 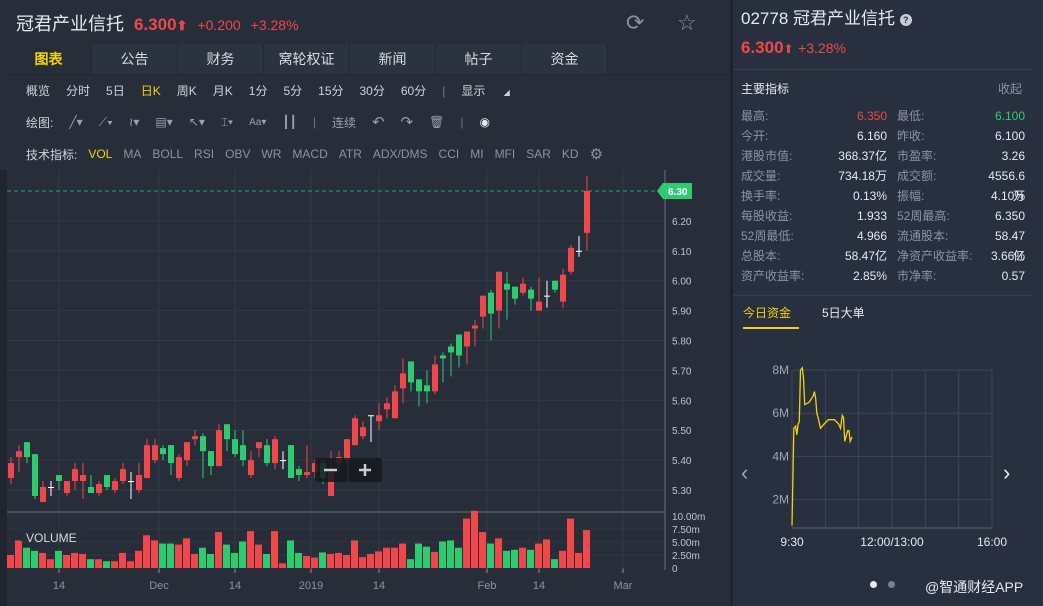 What do you see at coordinates (767, 312) in the screenshot?
I see `tab-today-funds: 今日资金` at bounding box center [767, 312].